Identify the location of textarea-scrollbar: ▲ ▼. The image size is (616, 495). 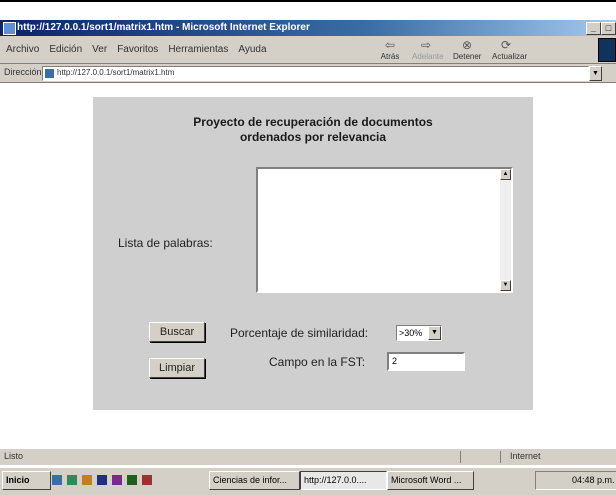
(505, 230).